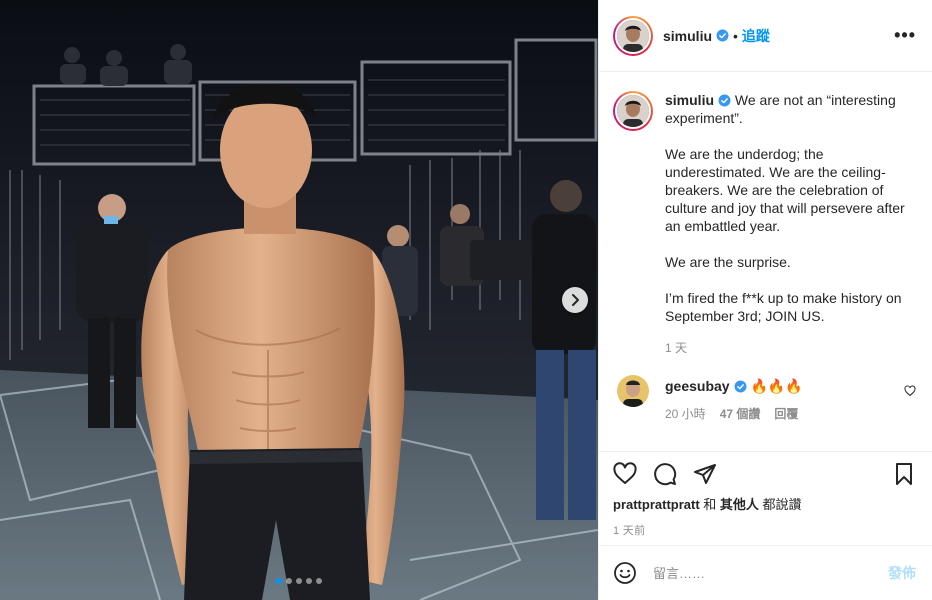  Describe the element at coordinates (728, 262) in the screenshot. I see `caption-paragraph: We are the surprise.` at that location.